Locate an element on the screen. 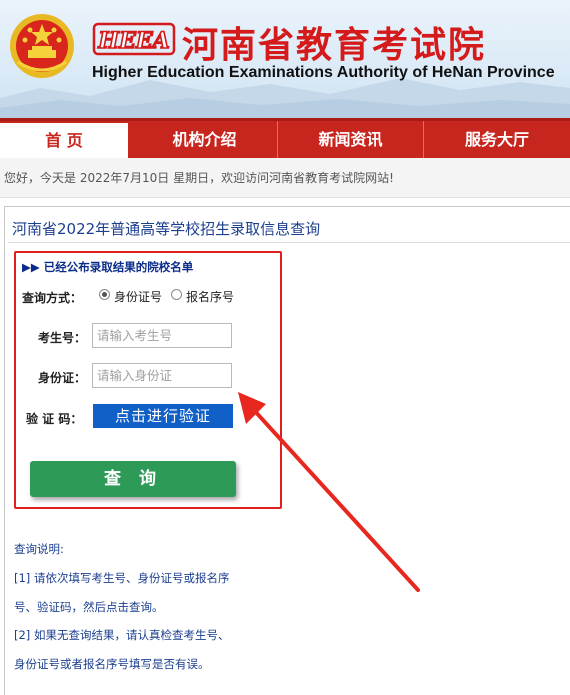  id-label: 身份证： is located at coordinates (62, 378).